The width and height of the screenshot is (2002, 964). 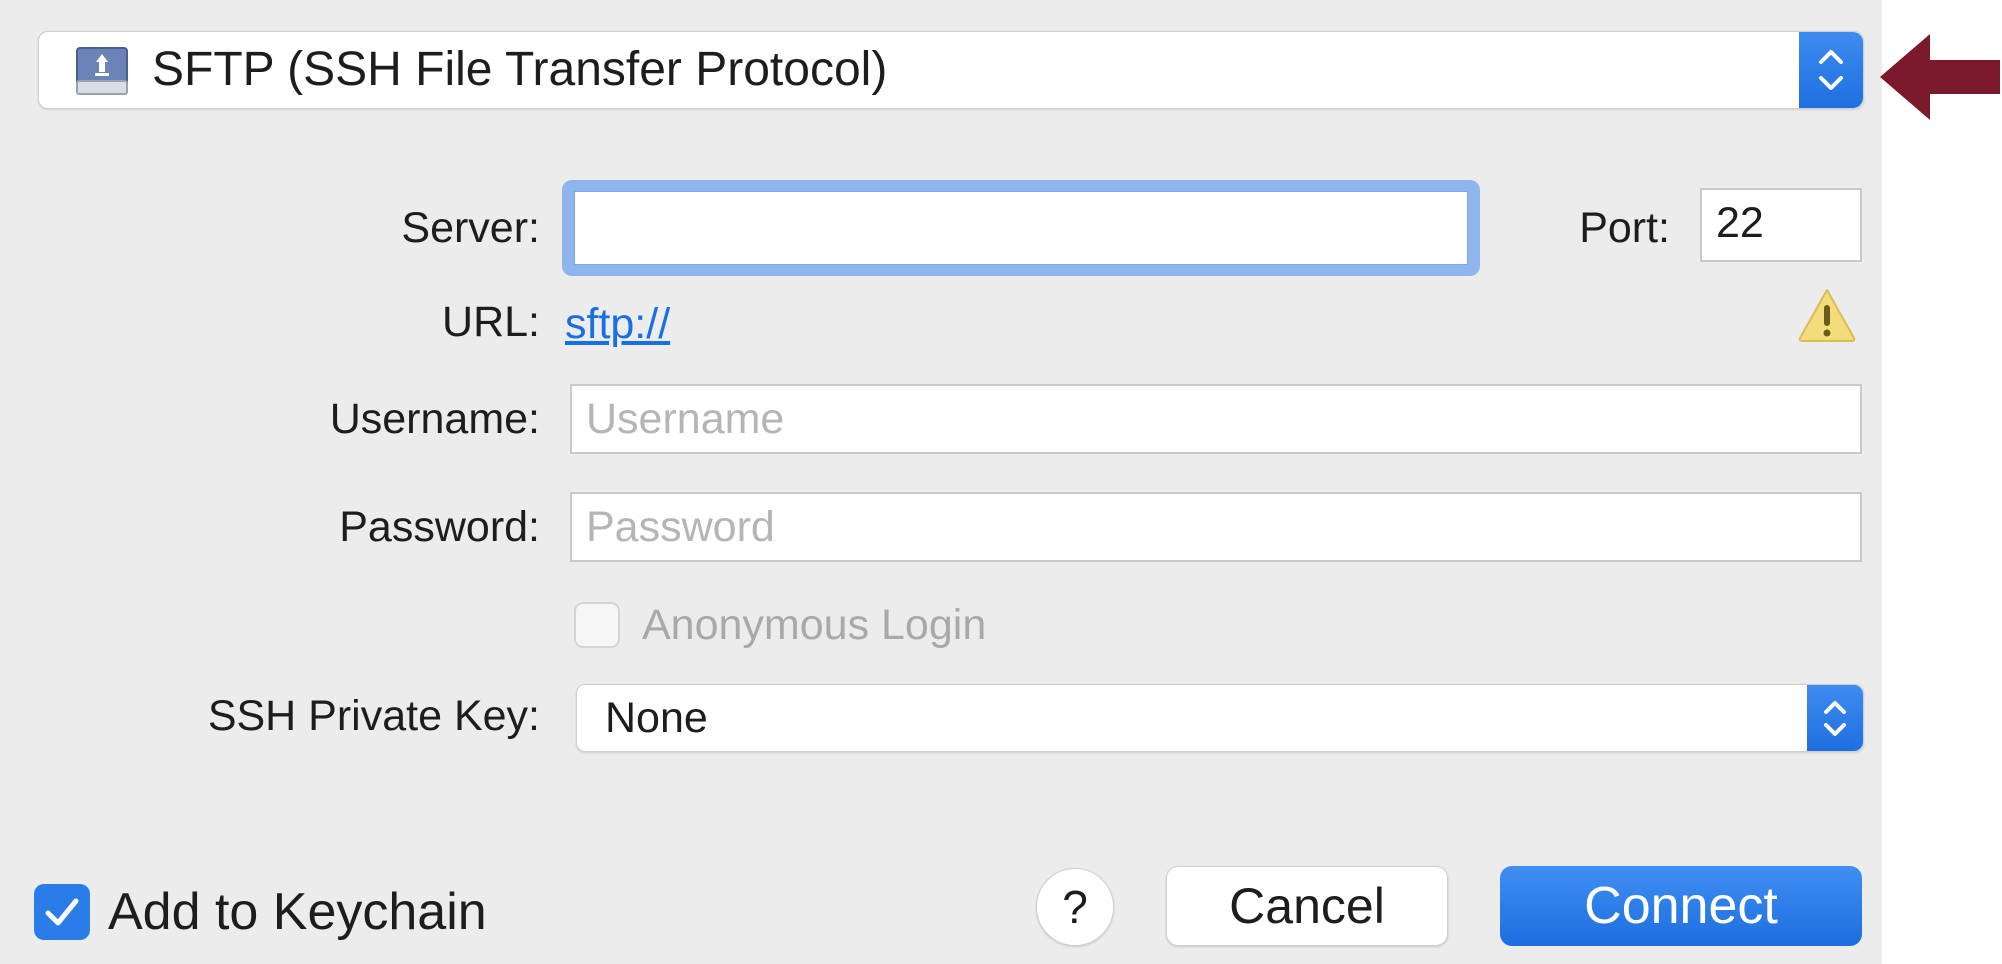 What do you see at coordinates (951, 70) in the screenshot?
I see `protocol-popup: SFTP (SSH File Transfer Protocol)` at bounding box center [951, 70].